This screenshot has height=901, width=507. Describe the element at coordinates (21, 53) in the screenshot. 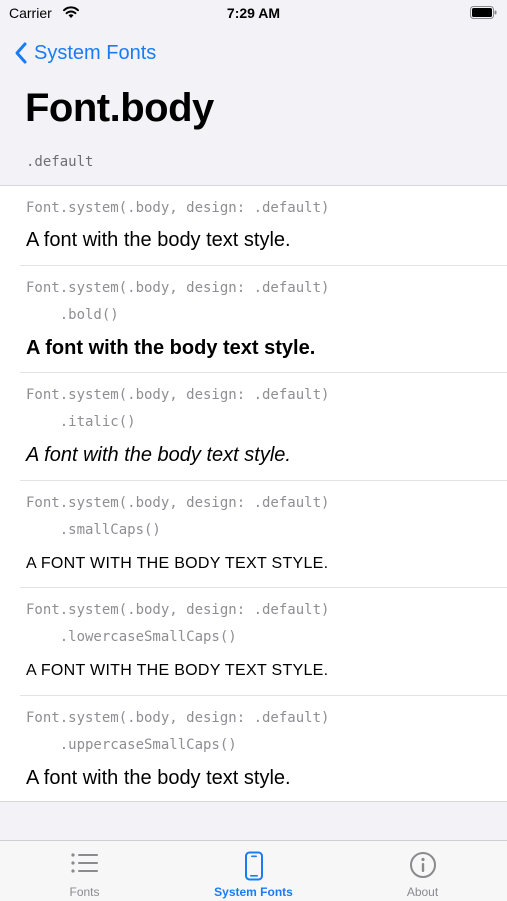

I see `chevron-left-icon` at that location.